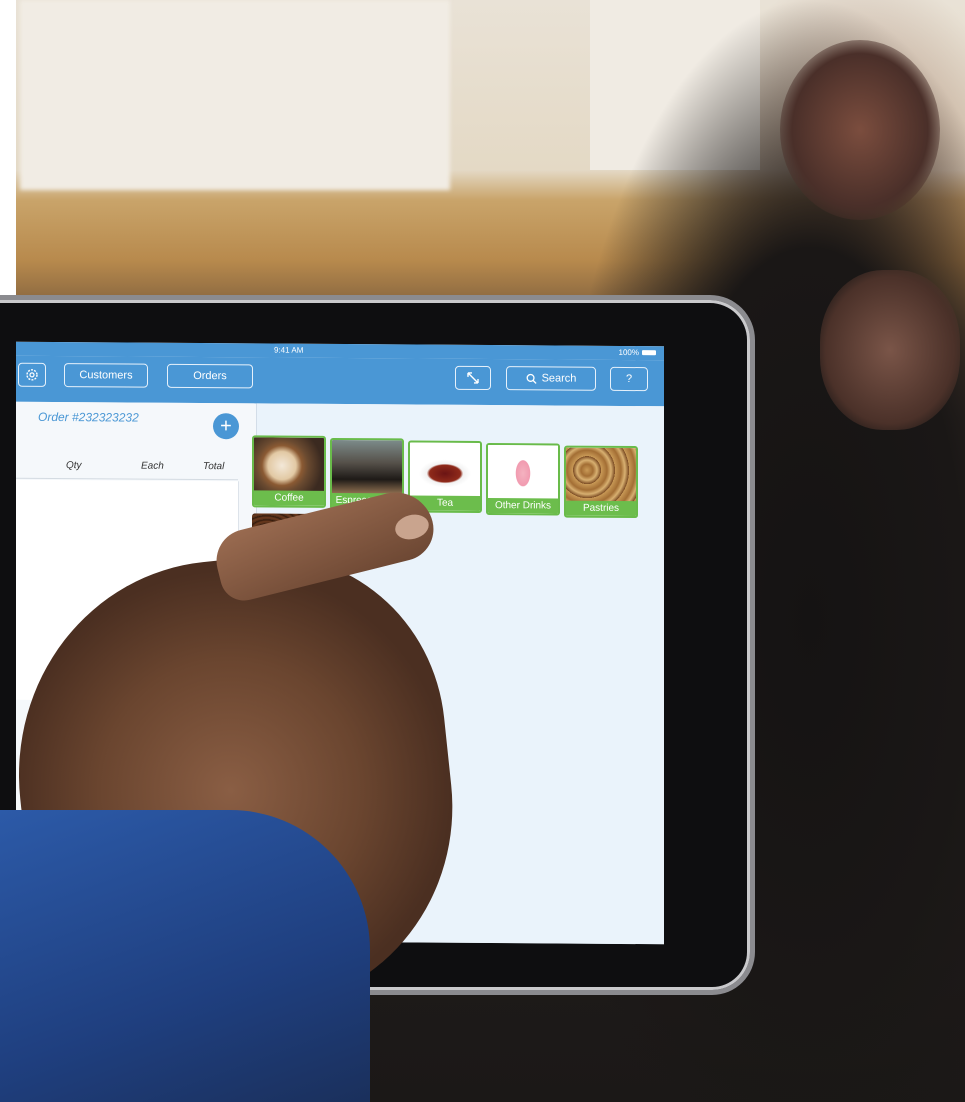  I want to click on gear-icon, so click(32, 375).